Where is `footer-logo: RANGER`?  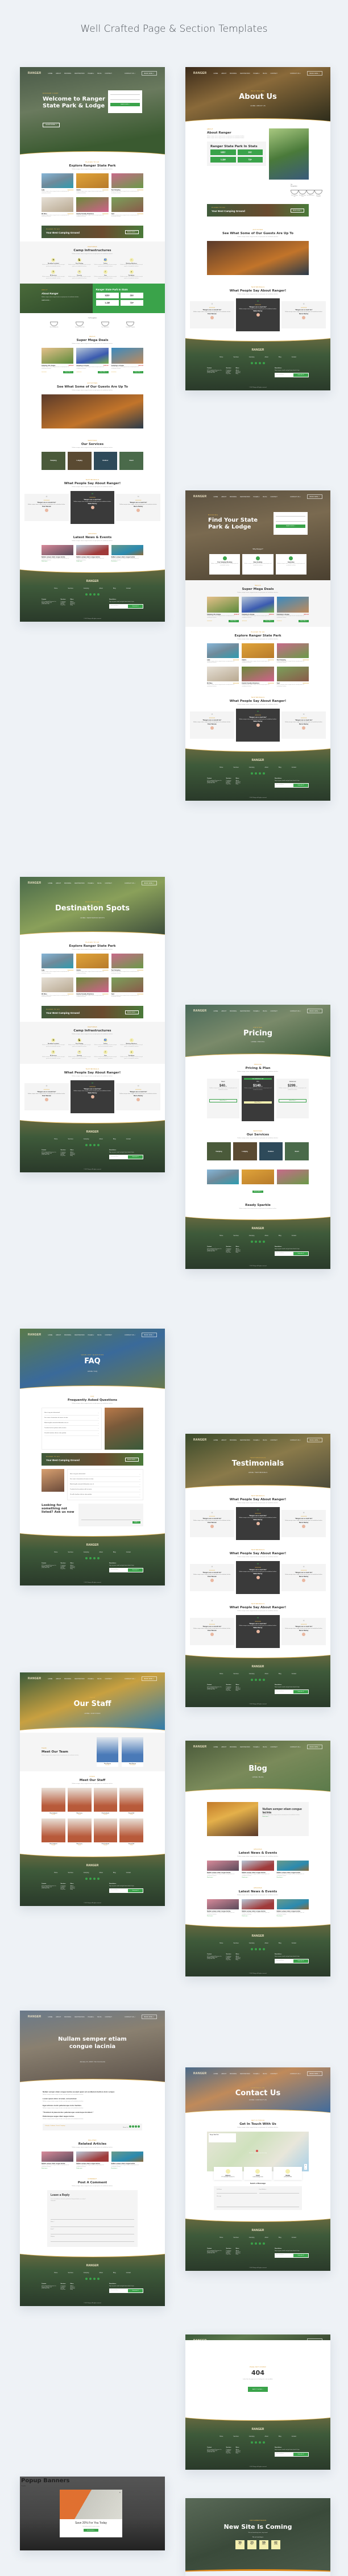 footer-logo: RANGER is located at coordinates (257, 2230).